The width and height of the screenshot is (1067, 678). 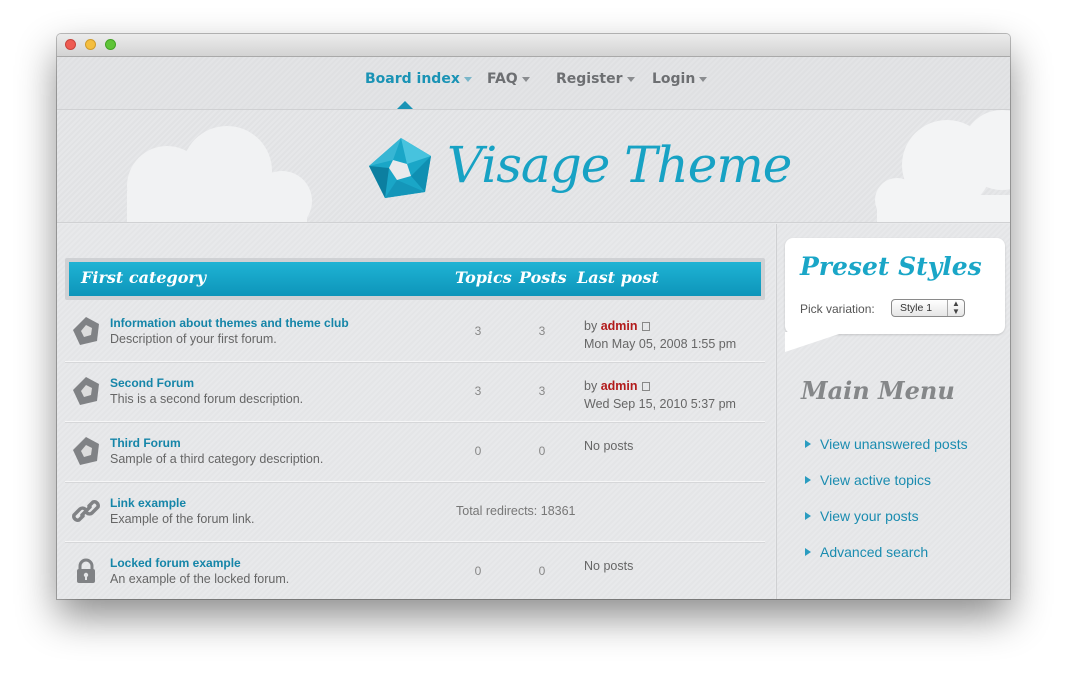 What do you see at coordinates (412, 79) in the screenshot?
I see `nav-board-index-label: Board index` at bounding box center [412, 79].